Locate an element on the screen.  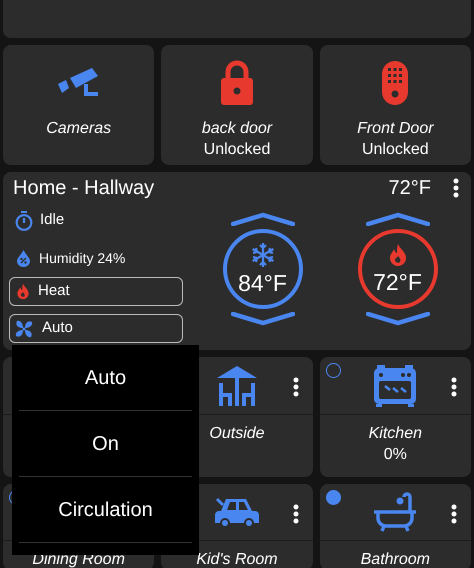
device-tile: Cameras is located at coordinates (78, 105).